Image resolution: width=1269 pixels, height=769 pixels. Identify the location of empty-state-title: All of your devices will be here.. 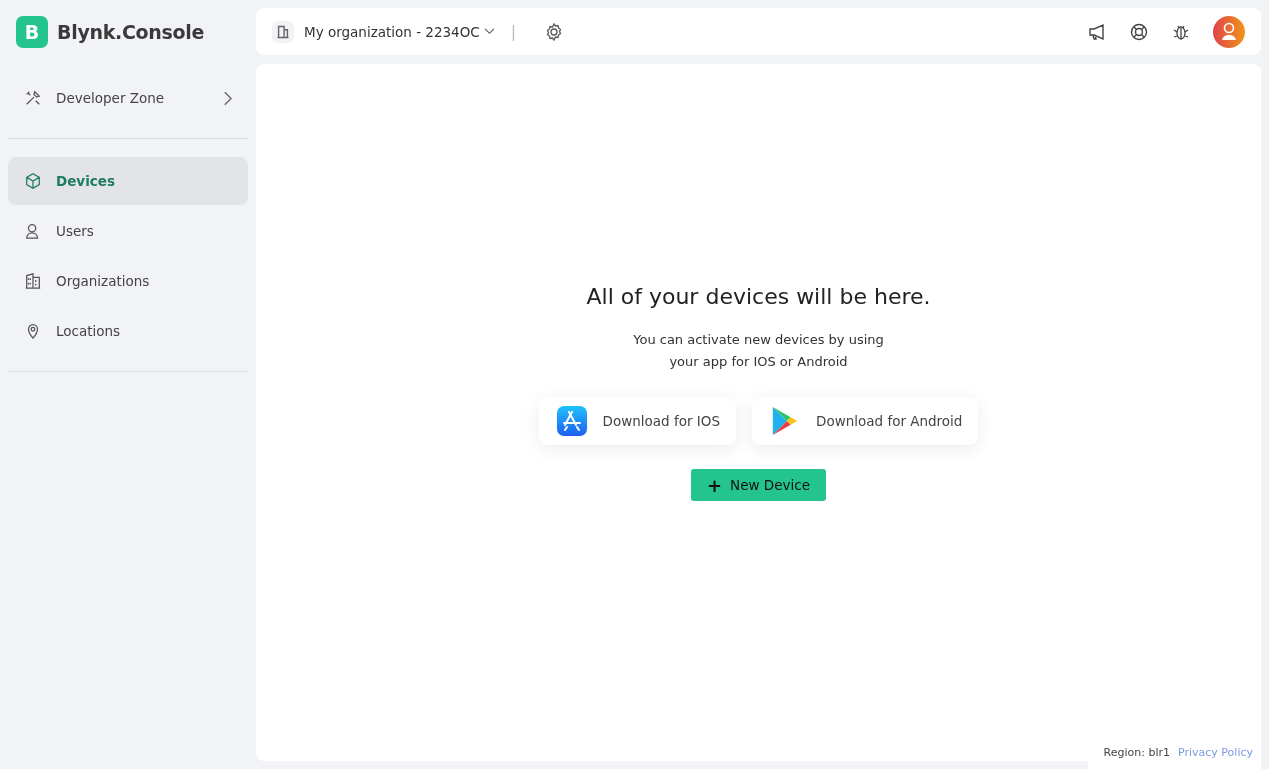
(758, 296).